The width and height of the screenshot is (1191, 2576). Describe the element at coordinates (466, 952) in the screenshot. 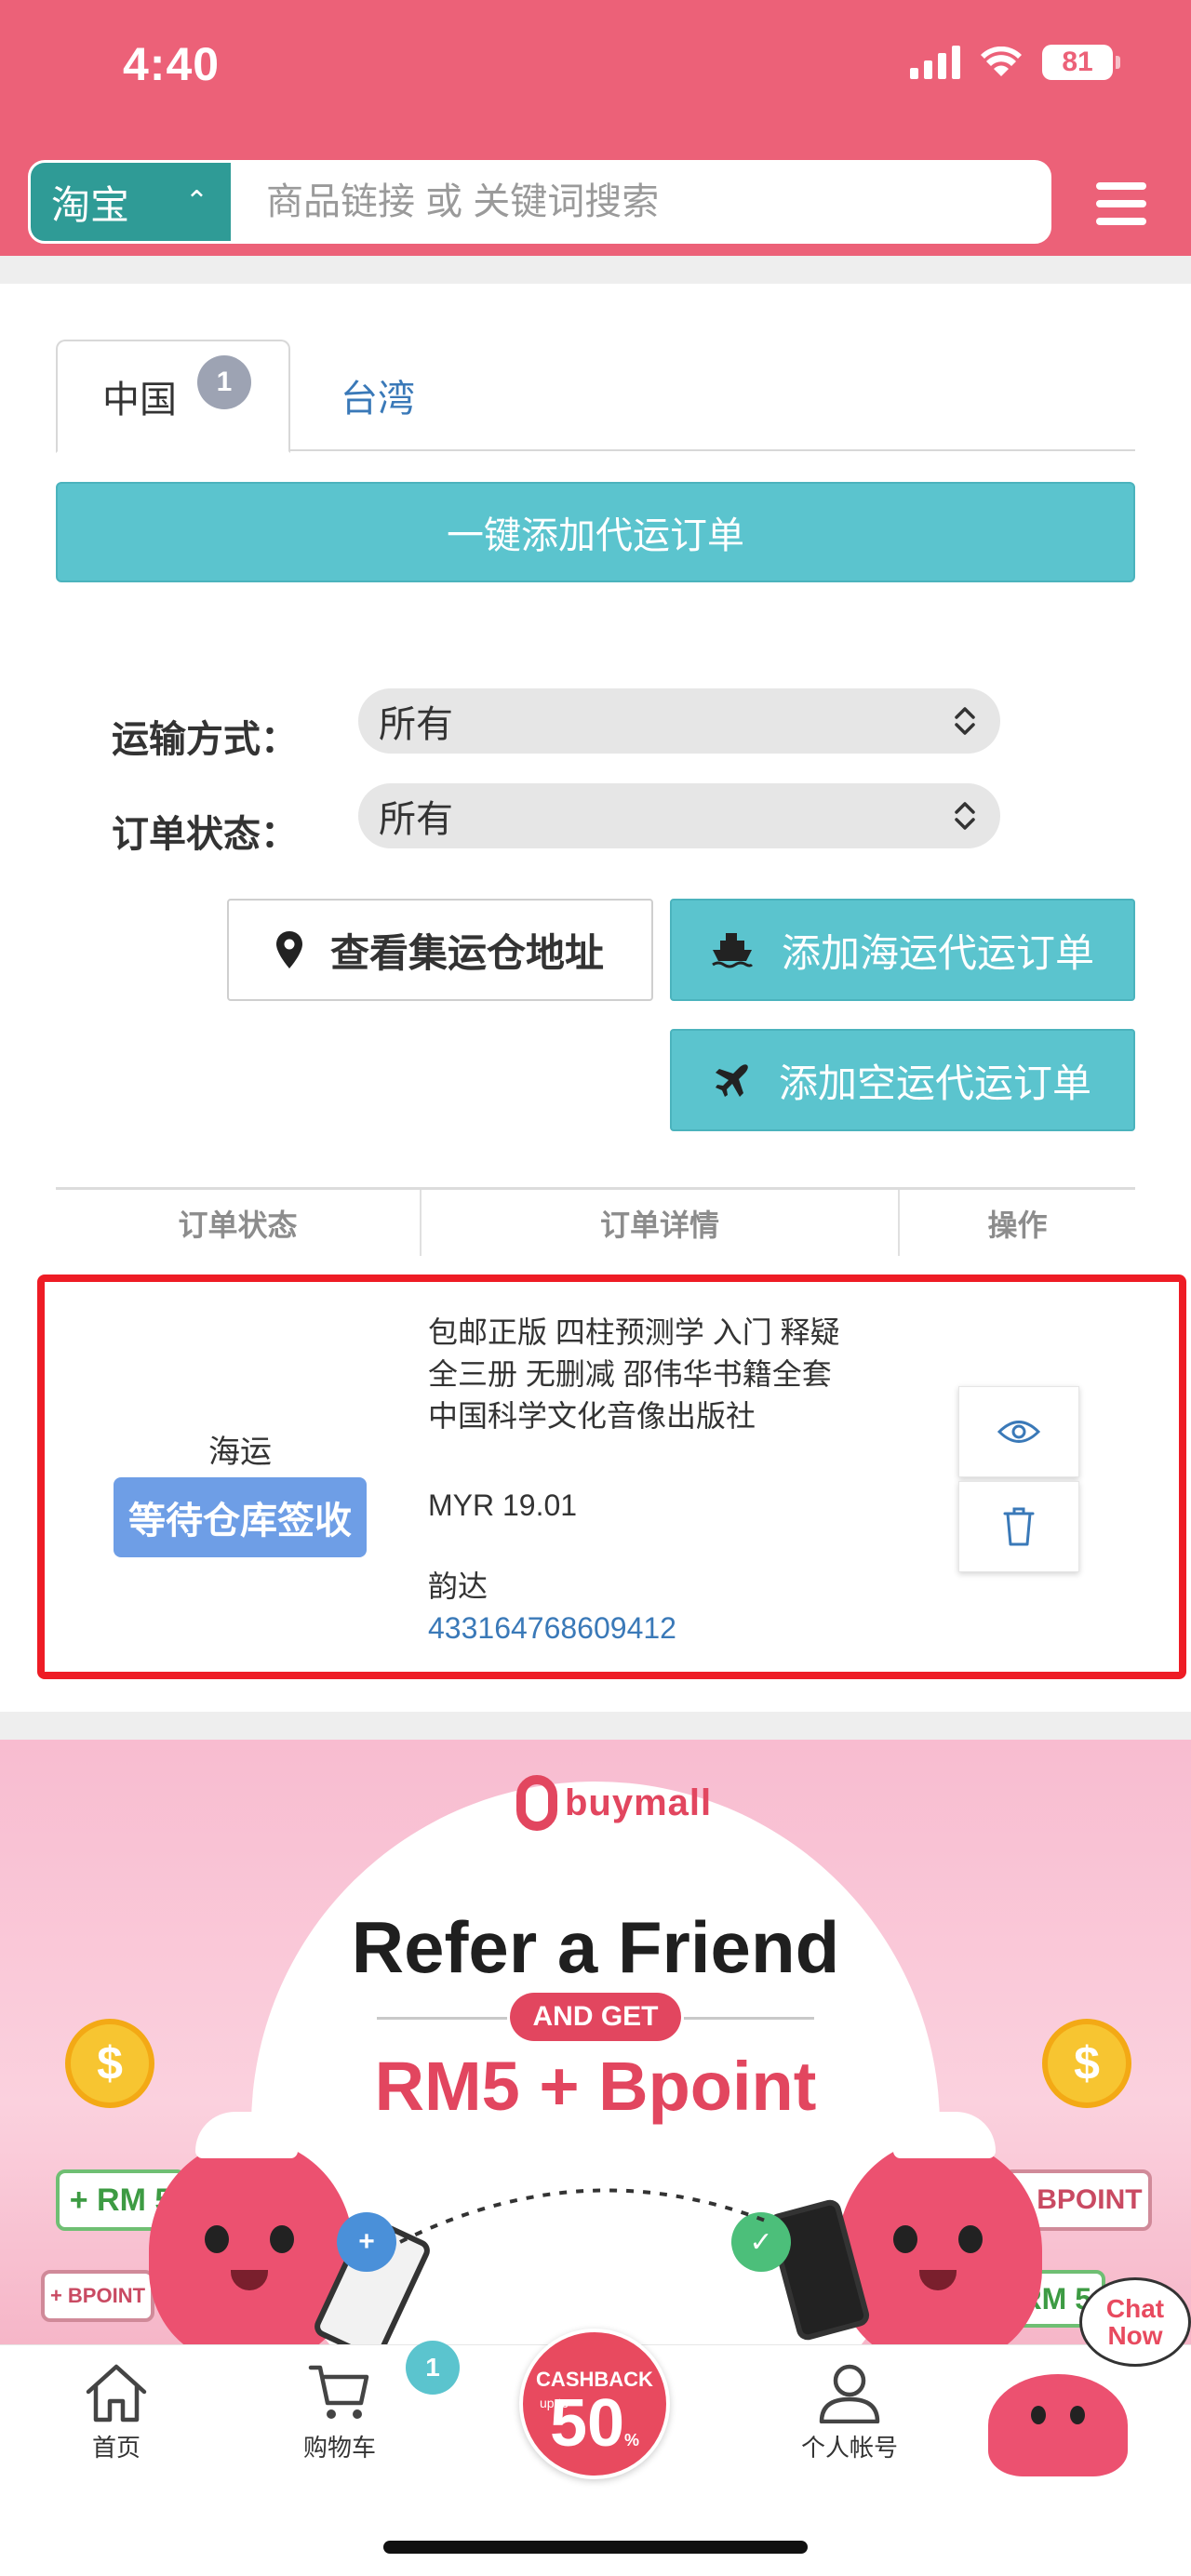

I see `view-warehouse-address-label: 查看集运仓地址` at that location.